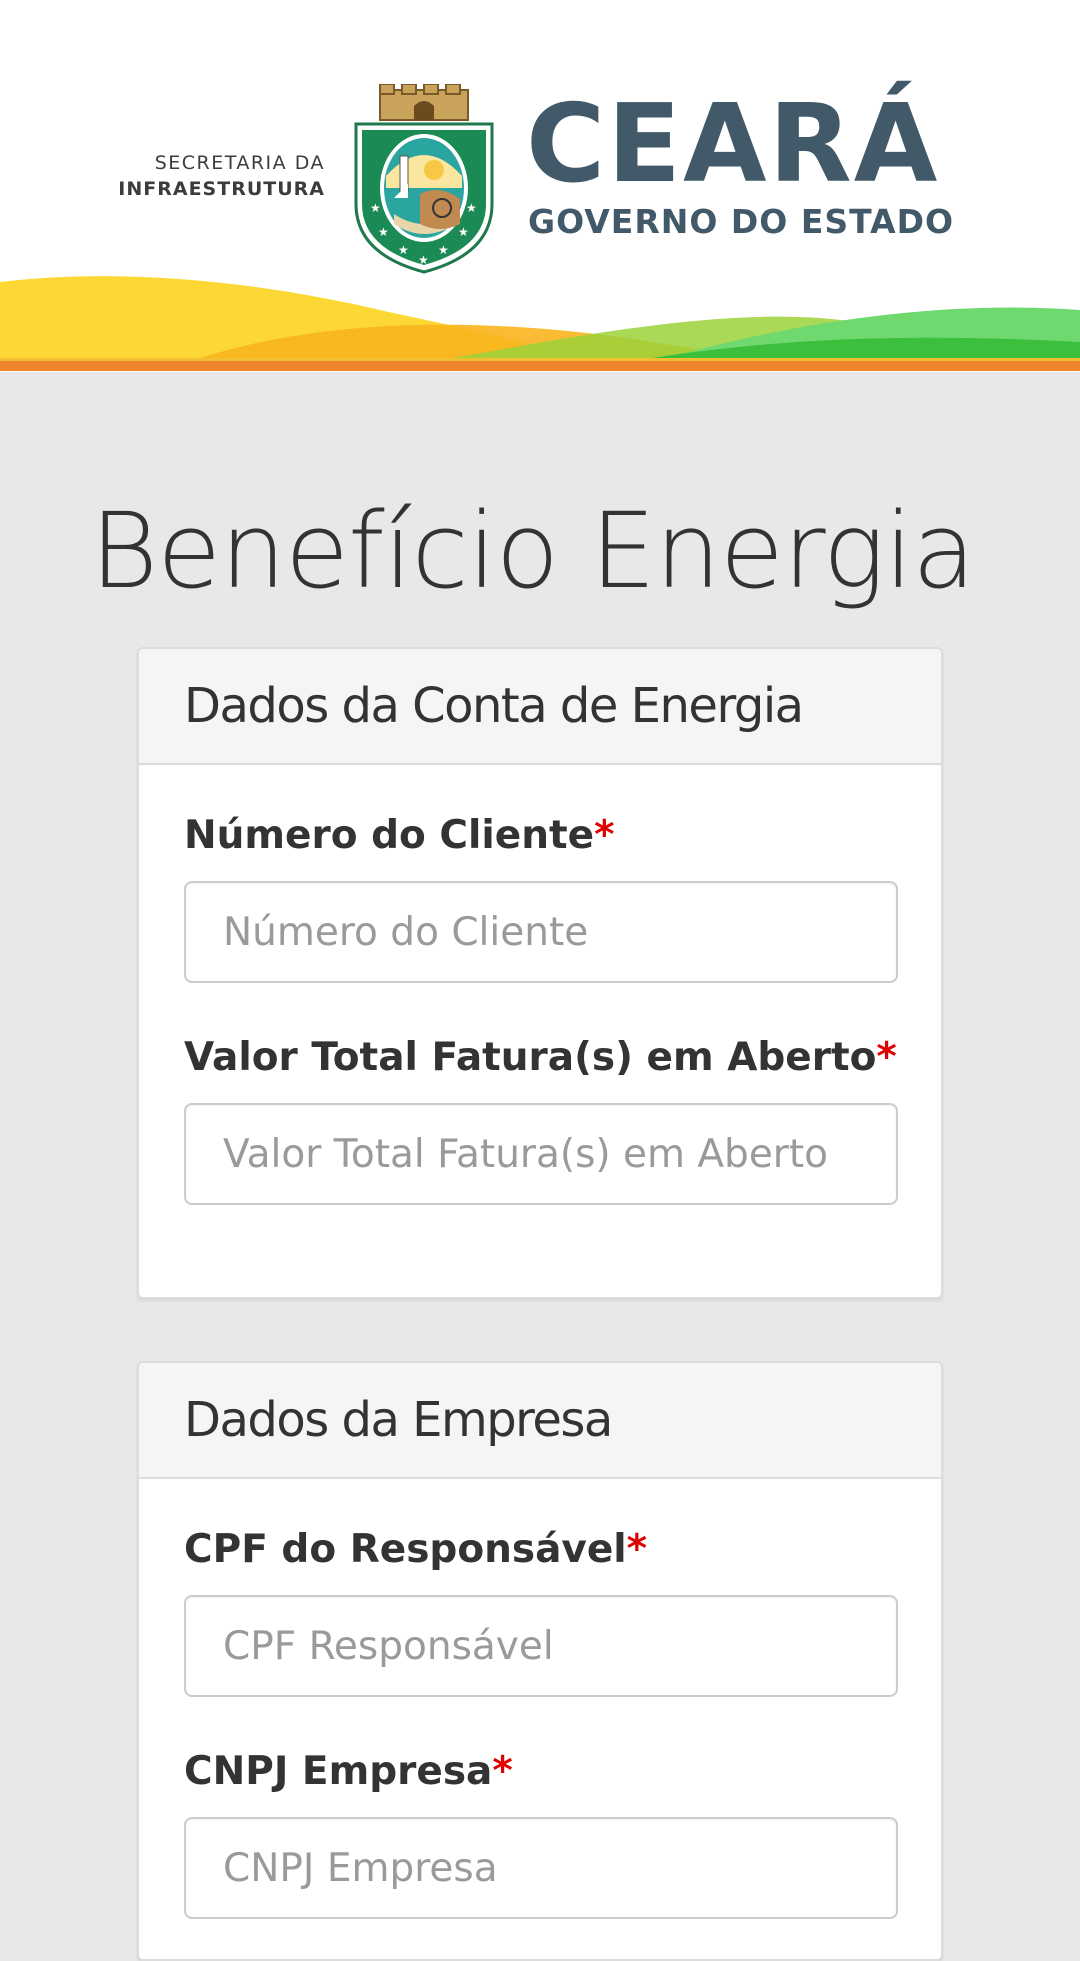  Describe the element at coordinates (338, 1771) in the screenshot. I see `company-cnpj-label-text: CNPJ Empresa` at that location.